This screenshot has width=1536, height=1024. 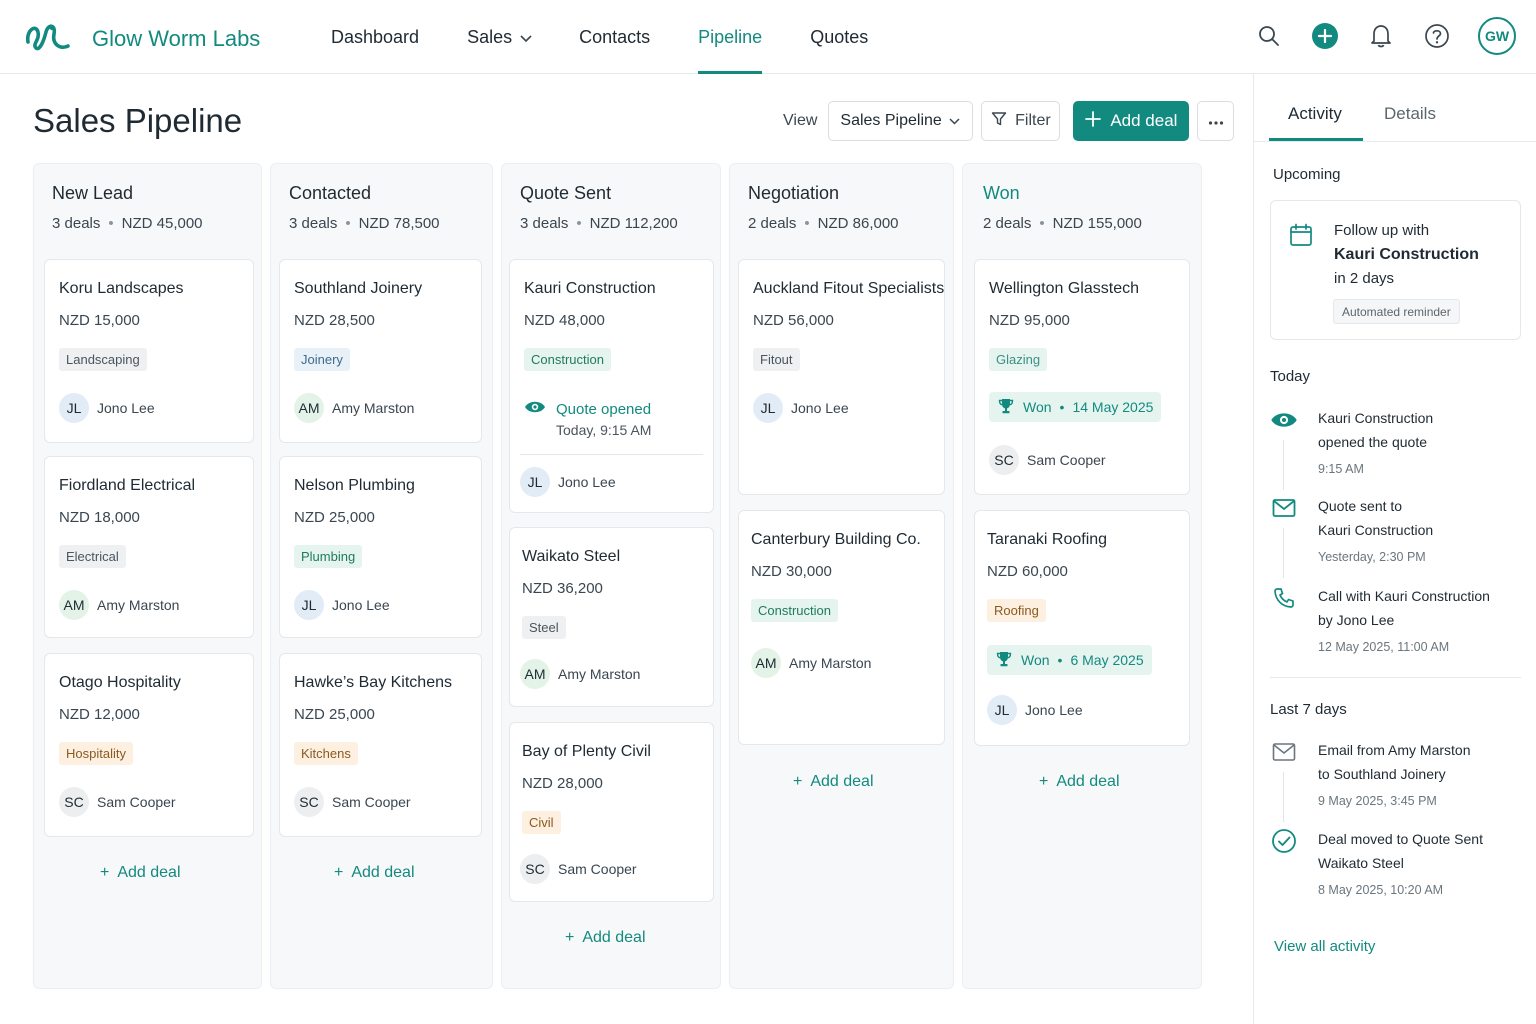 What do you see at coordinates (99, 517) in the screenshot?
I see `deal-amount: NZD 18,000` at bounding box center [99, 517].